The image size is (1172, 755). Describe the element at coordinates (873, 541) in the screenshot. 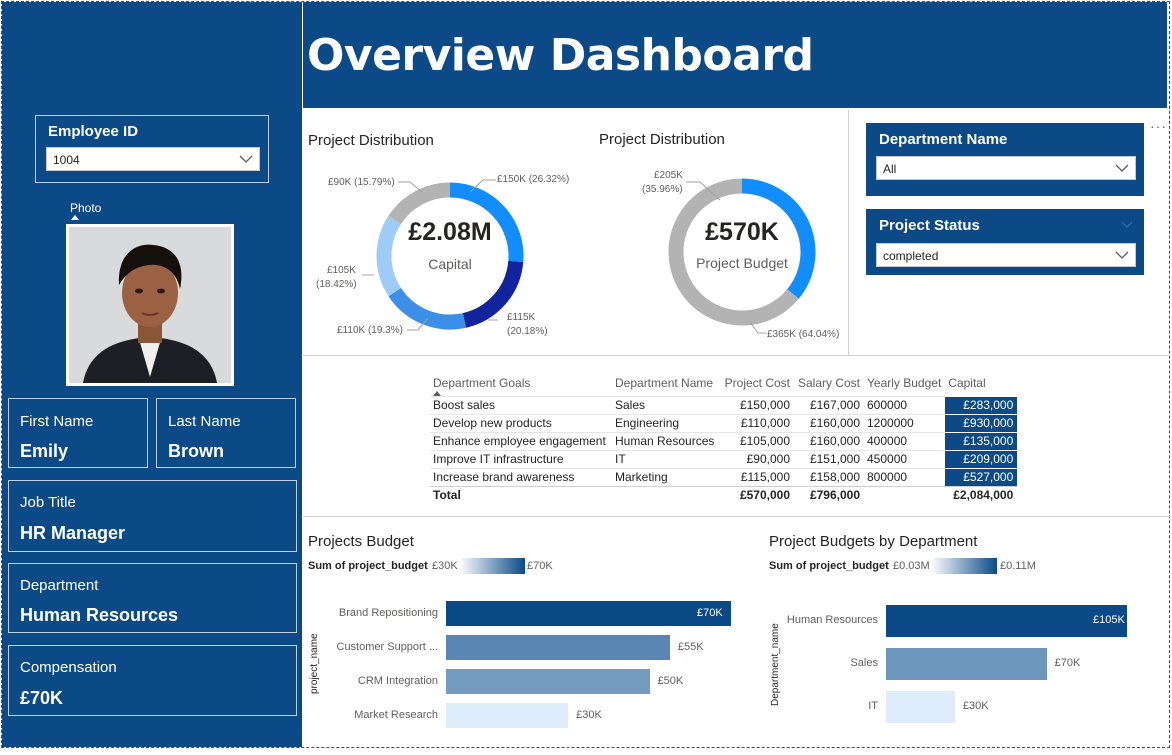

I see `bar2-title: Project Budgets by Department` at that location.